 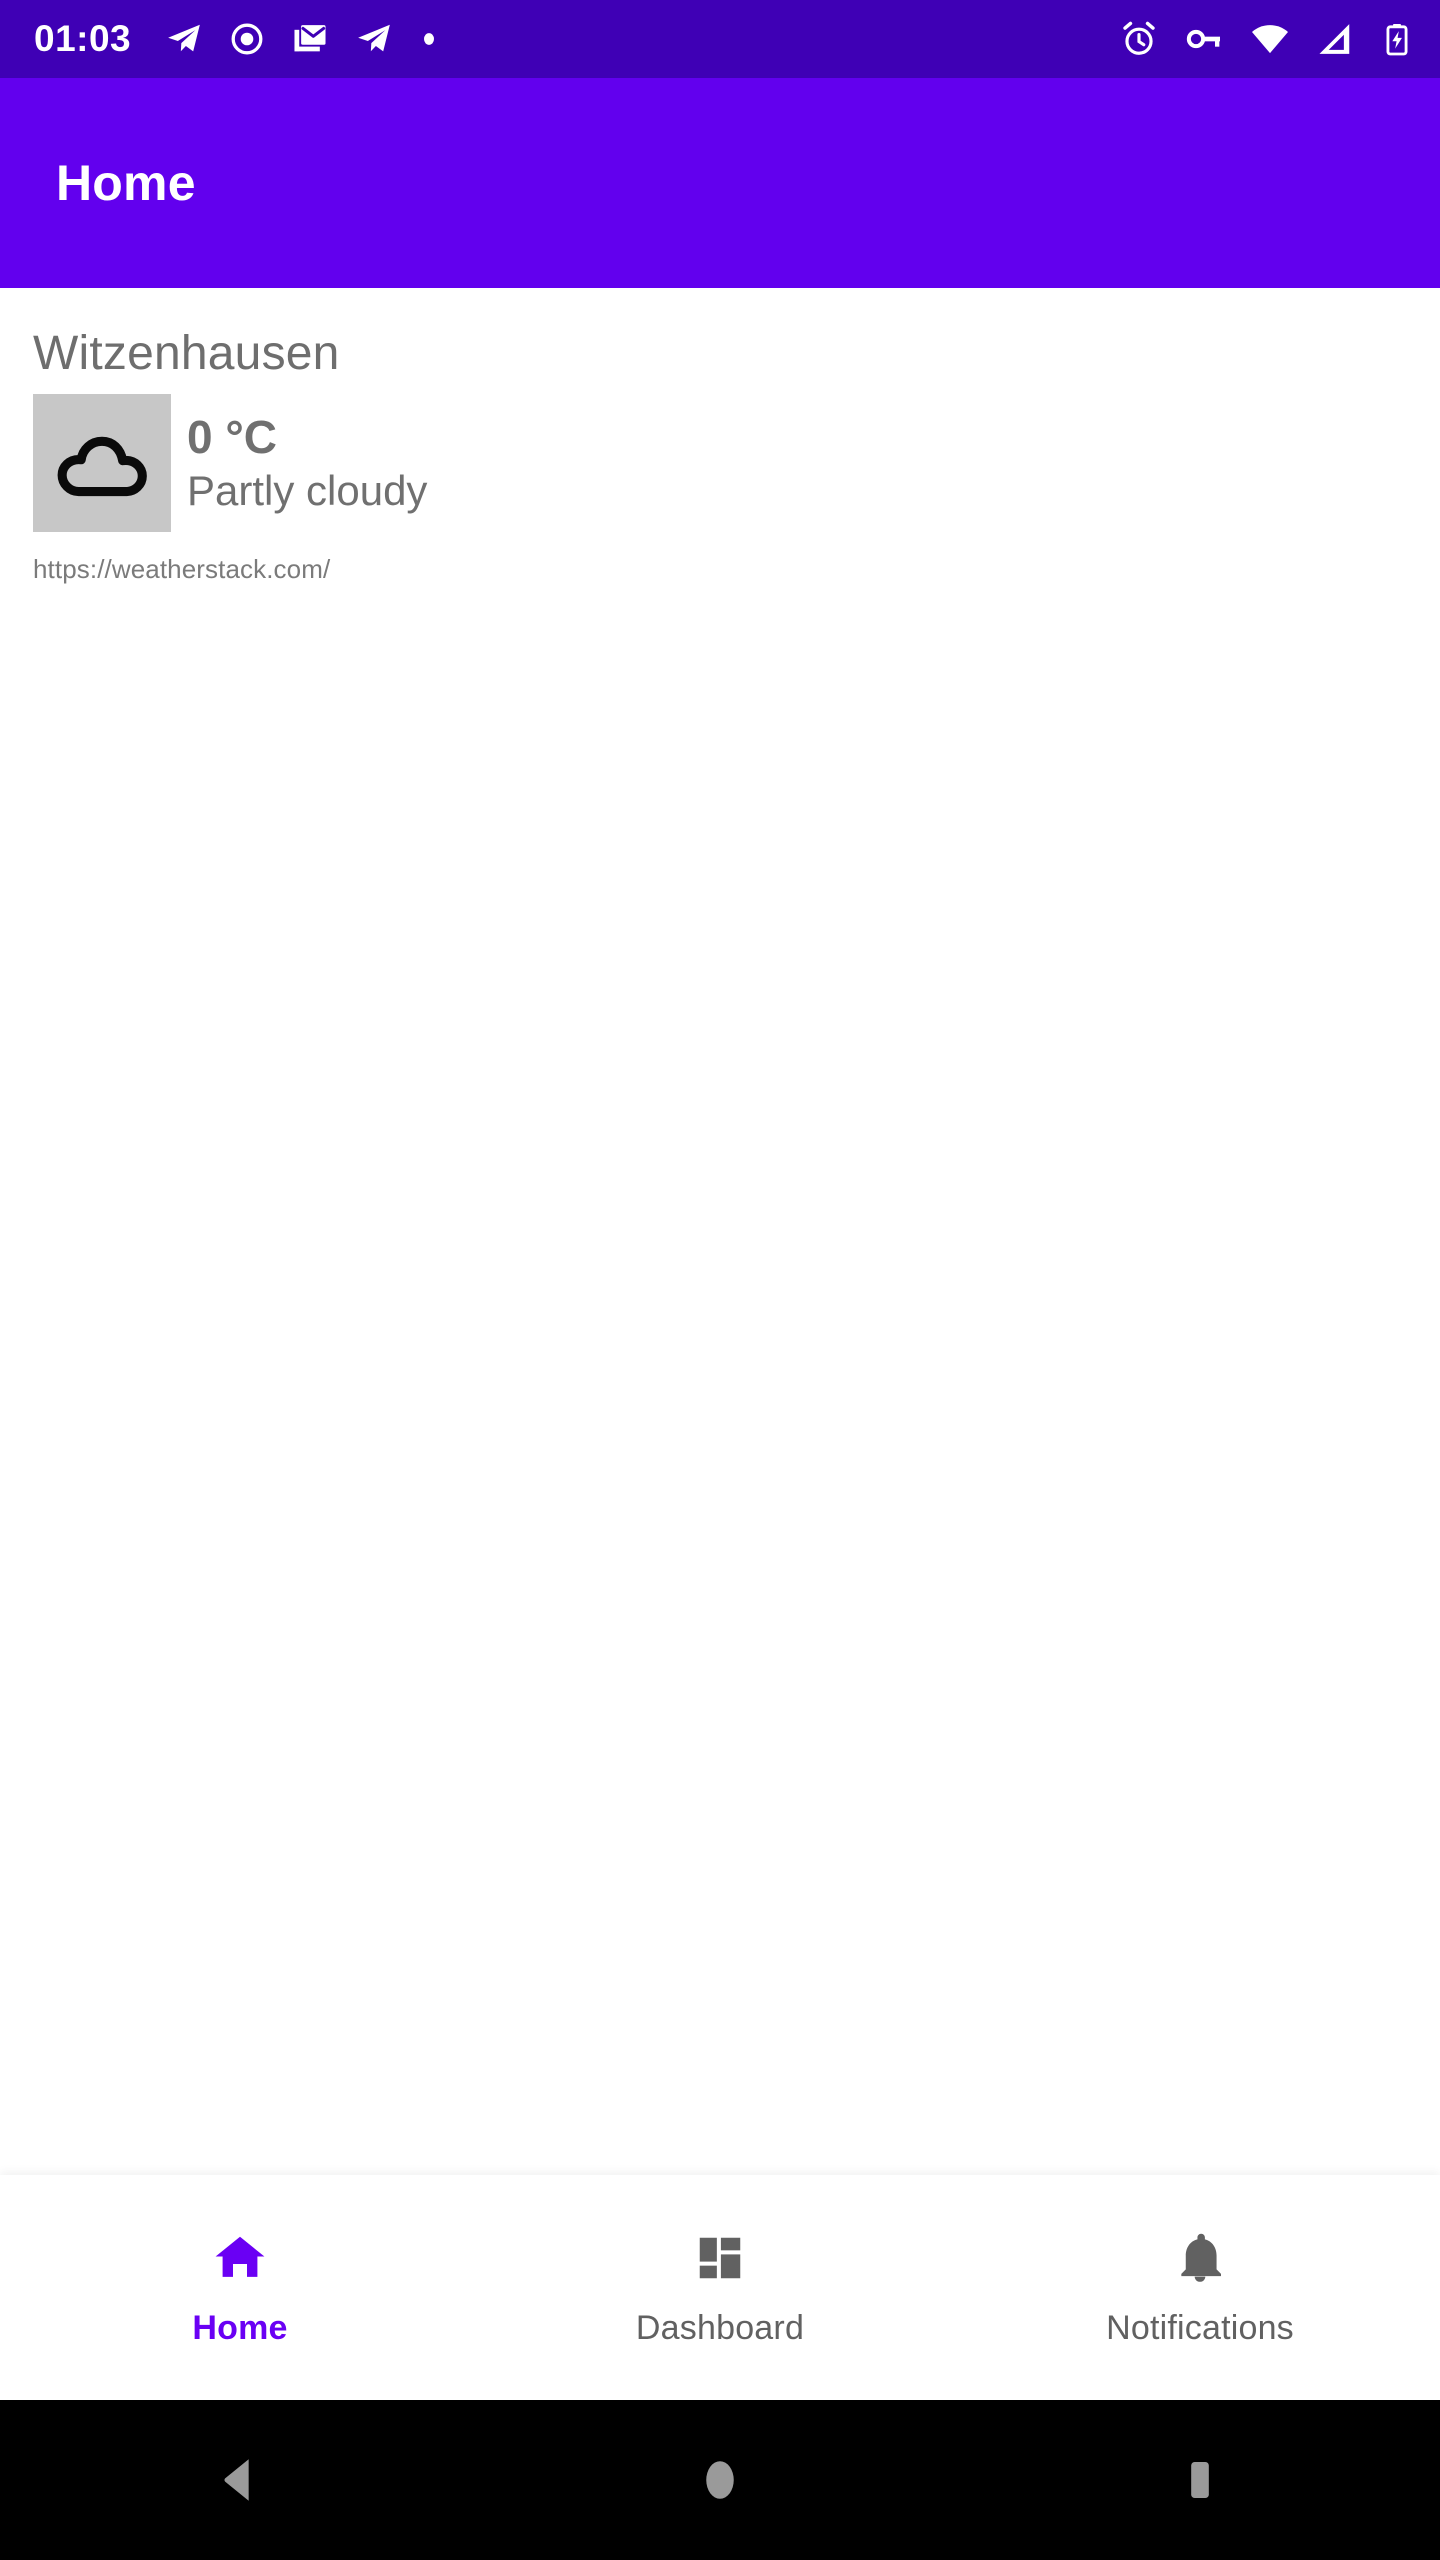 I want to click on status-bar-clock: 01:03, so click(x=83, y=38).